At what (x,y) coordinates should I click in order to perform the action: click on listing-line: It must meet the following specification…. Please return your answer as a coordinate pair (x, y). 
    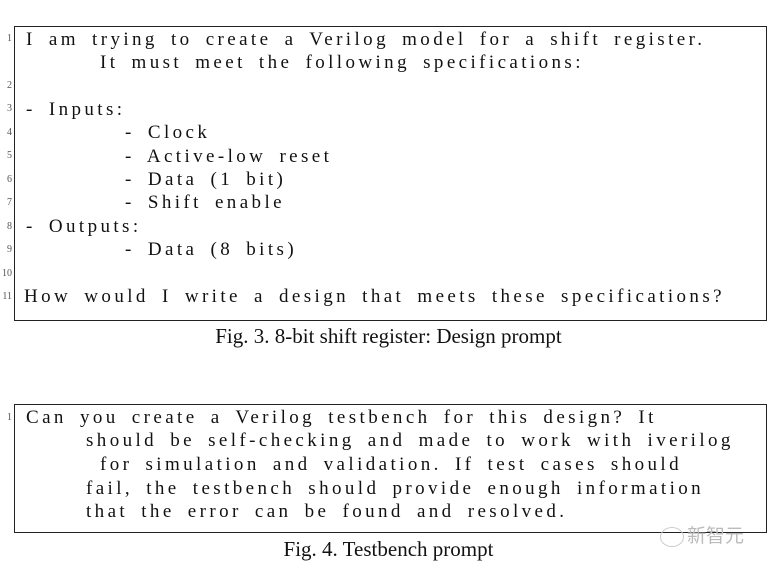
    Looking at the image, I should click on (342, 62).